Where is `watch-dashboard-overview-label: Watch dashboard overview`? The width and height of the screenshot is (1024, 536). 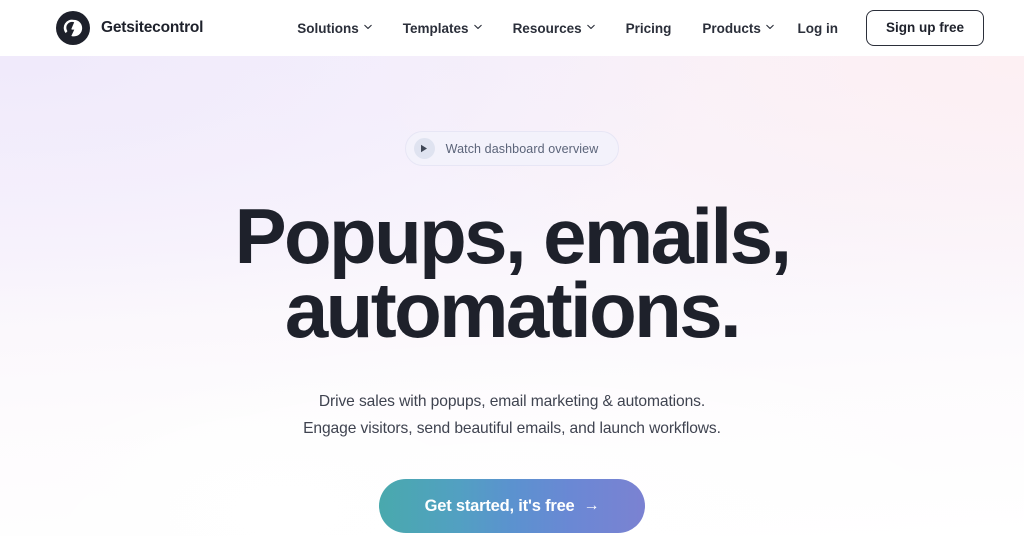
watch-dashboard-overview-label: Watch dashboard overview is located at coordinates (522, 148).